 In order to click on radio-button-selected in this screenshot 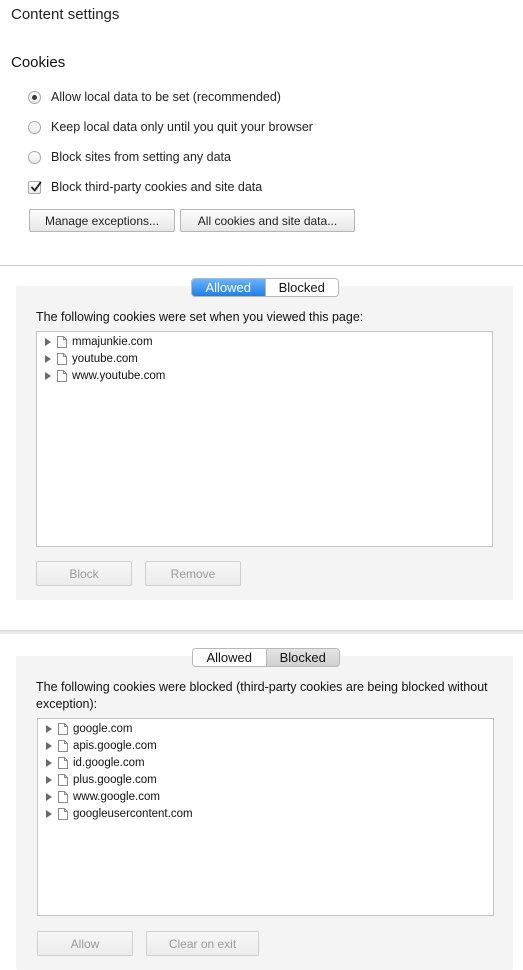, I will do `click(34, 97)`.